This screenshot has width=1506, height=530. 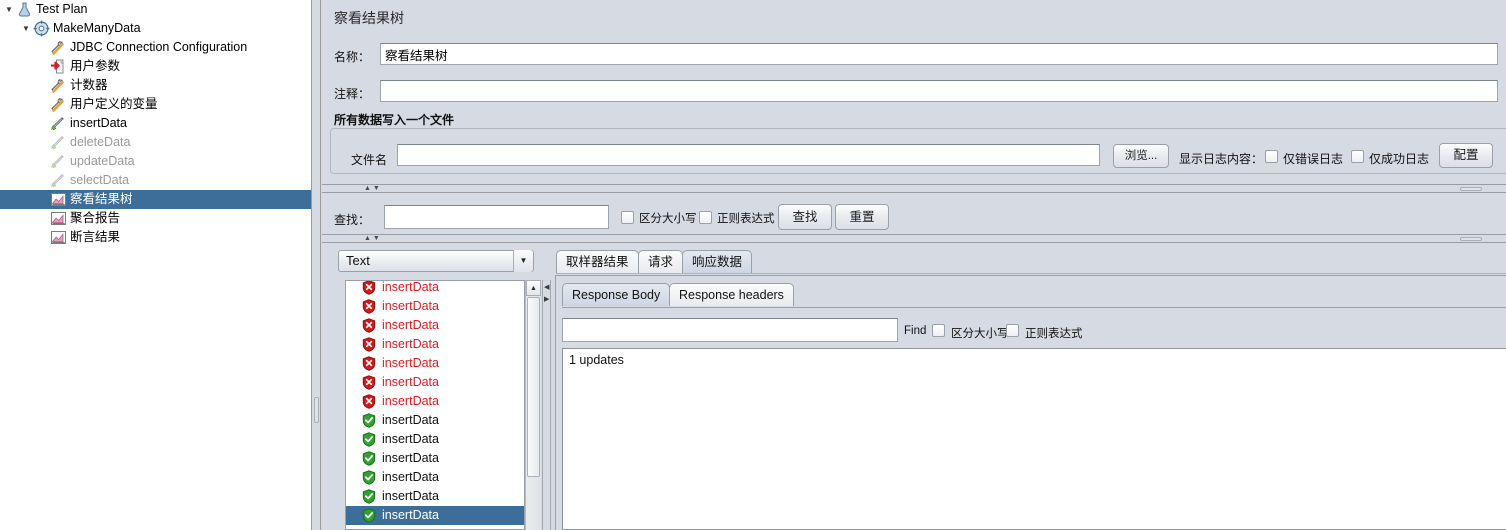 I want to click on tree-item-label: MakeManyData, so click(x=97, y=28).